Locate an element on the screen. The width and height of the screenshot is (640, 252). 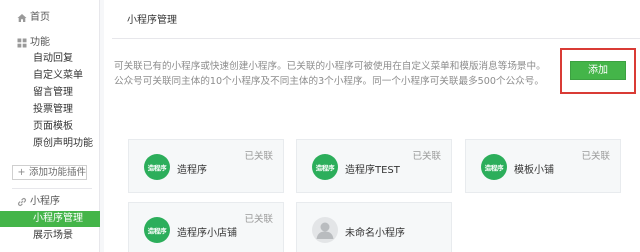
sidebar-item-custom-menu: 自定义菜单 is located at coordinates (50, 76).